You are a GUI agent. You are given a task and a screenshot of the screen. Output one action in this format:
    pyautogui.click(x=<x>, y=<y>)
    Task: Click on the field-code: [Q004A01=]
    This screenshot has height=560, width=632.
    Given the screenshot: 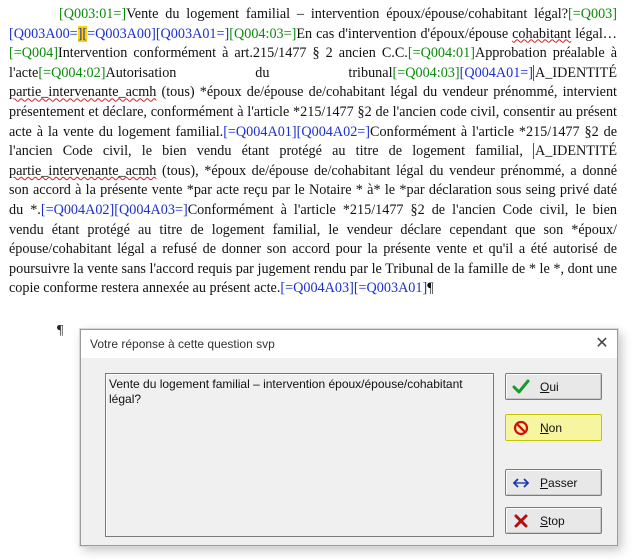 What is the action you would take?
    pyautogui.click(x=496, y=72)
    